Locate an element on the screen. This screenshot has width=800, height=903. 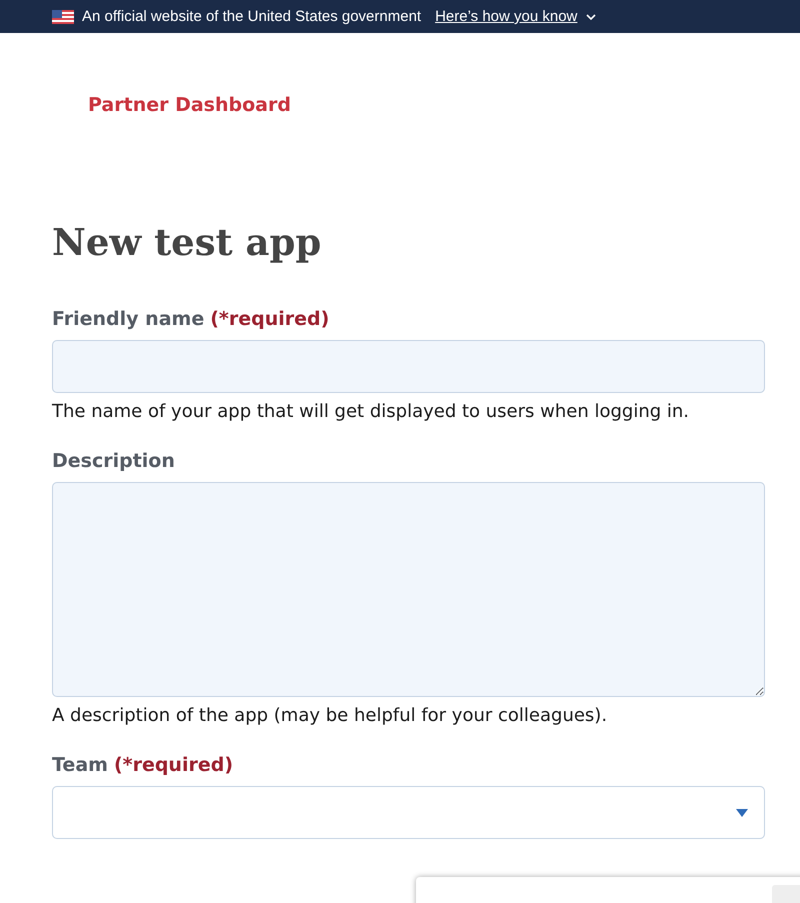
field-label: Team is located at coordinates (80, 765).